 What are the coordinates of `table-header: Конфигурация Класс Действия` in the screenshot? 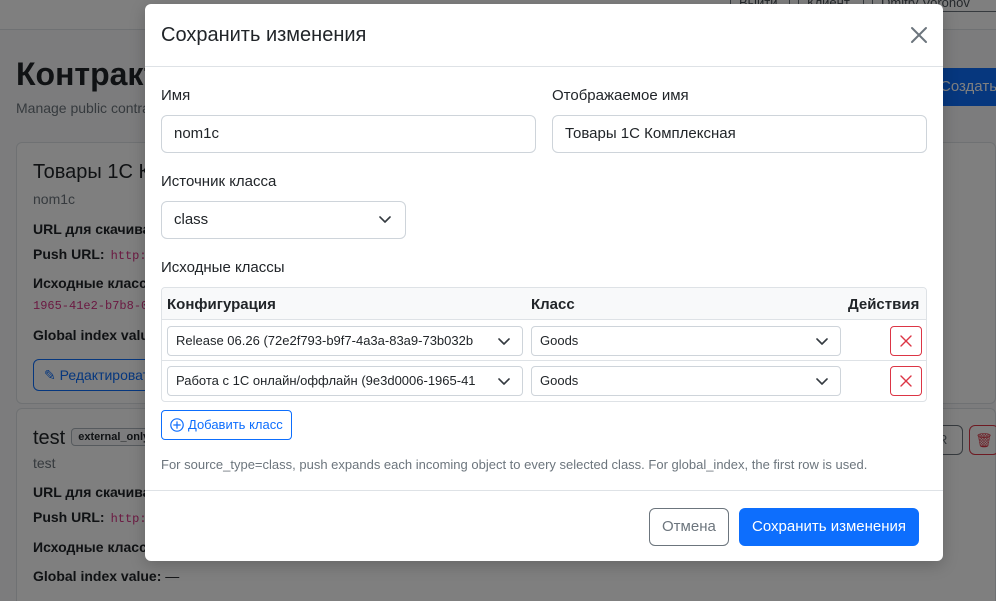 It's located at (544, 304).